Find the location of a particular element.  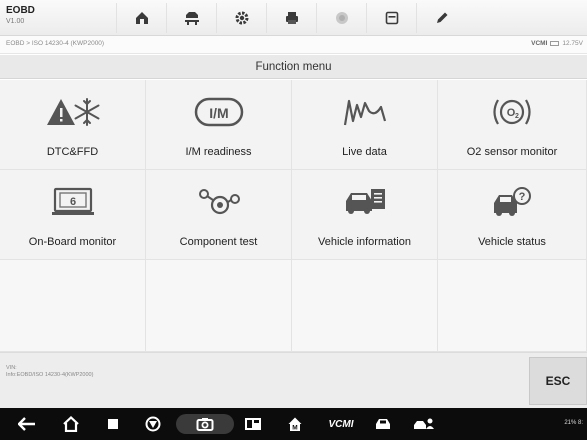

top-toolbar: EOBD V1.00 is located at coordinates (293, 18).